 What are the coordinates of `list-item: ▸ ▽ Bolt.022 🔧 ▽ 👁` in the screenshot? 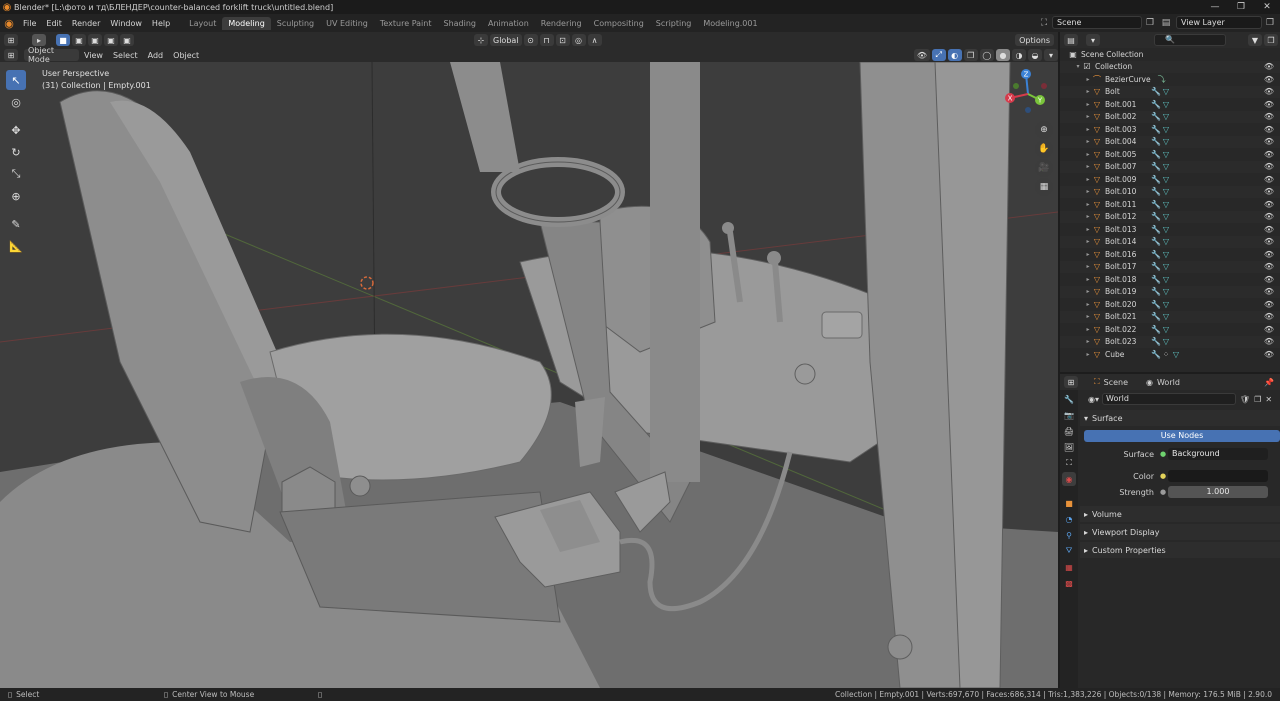 It's located at (1170, 329).